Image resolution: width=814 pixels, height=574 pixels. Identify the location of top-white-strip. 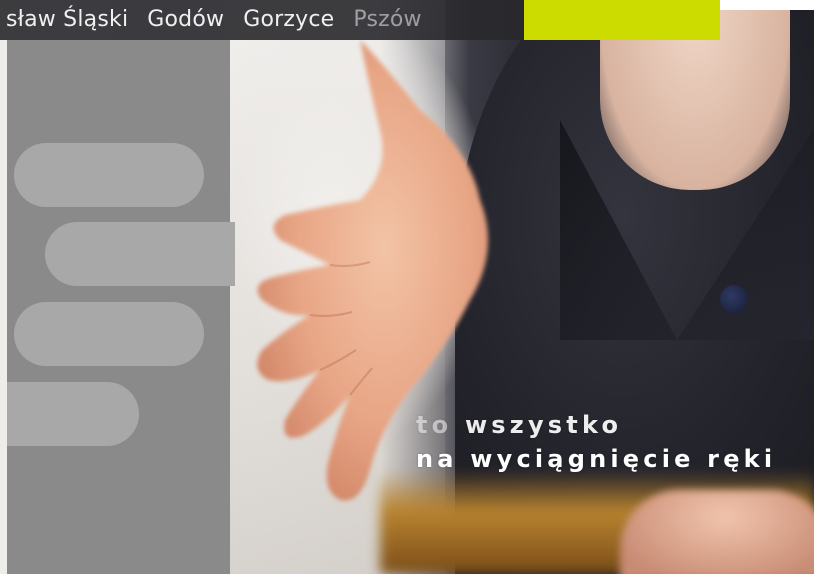
(767, 5).